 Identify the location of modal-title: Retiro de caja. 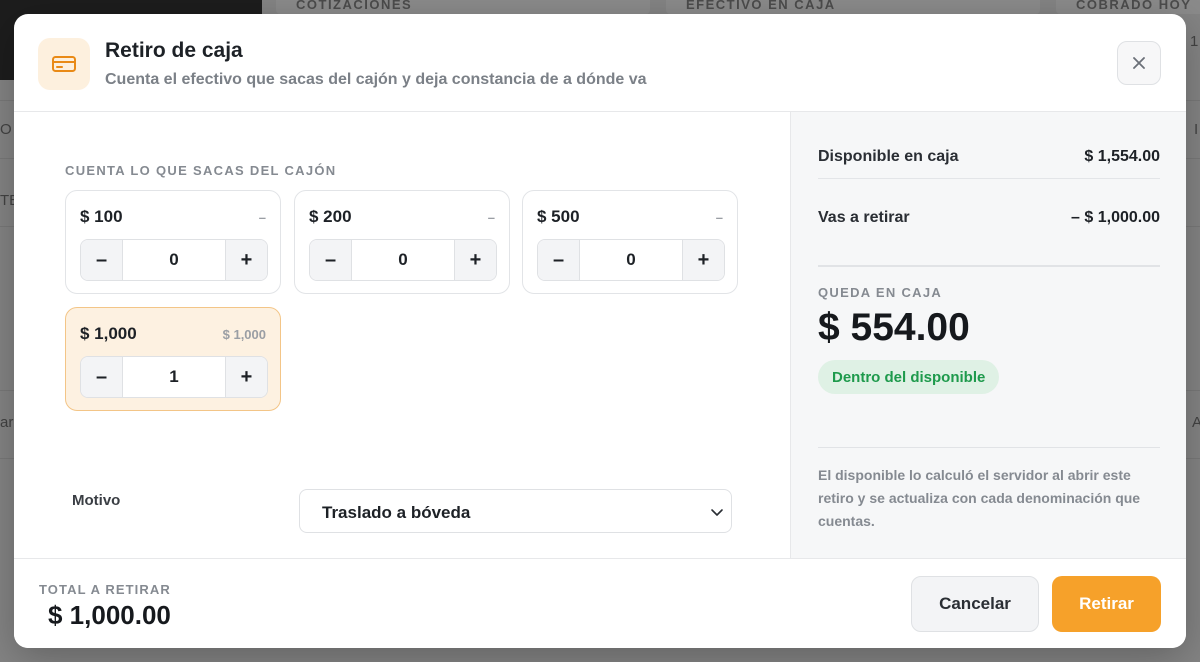
(174, 50).